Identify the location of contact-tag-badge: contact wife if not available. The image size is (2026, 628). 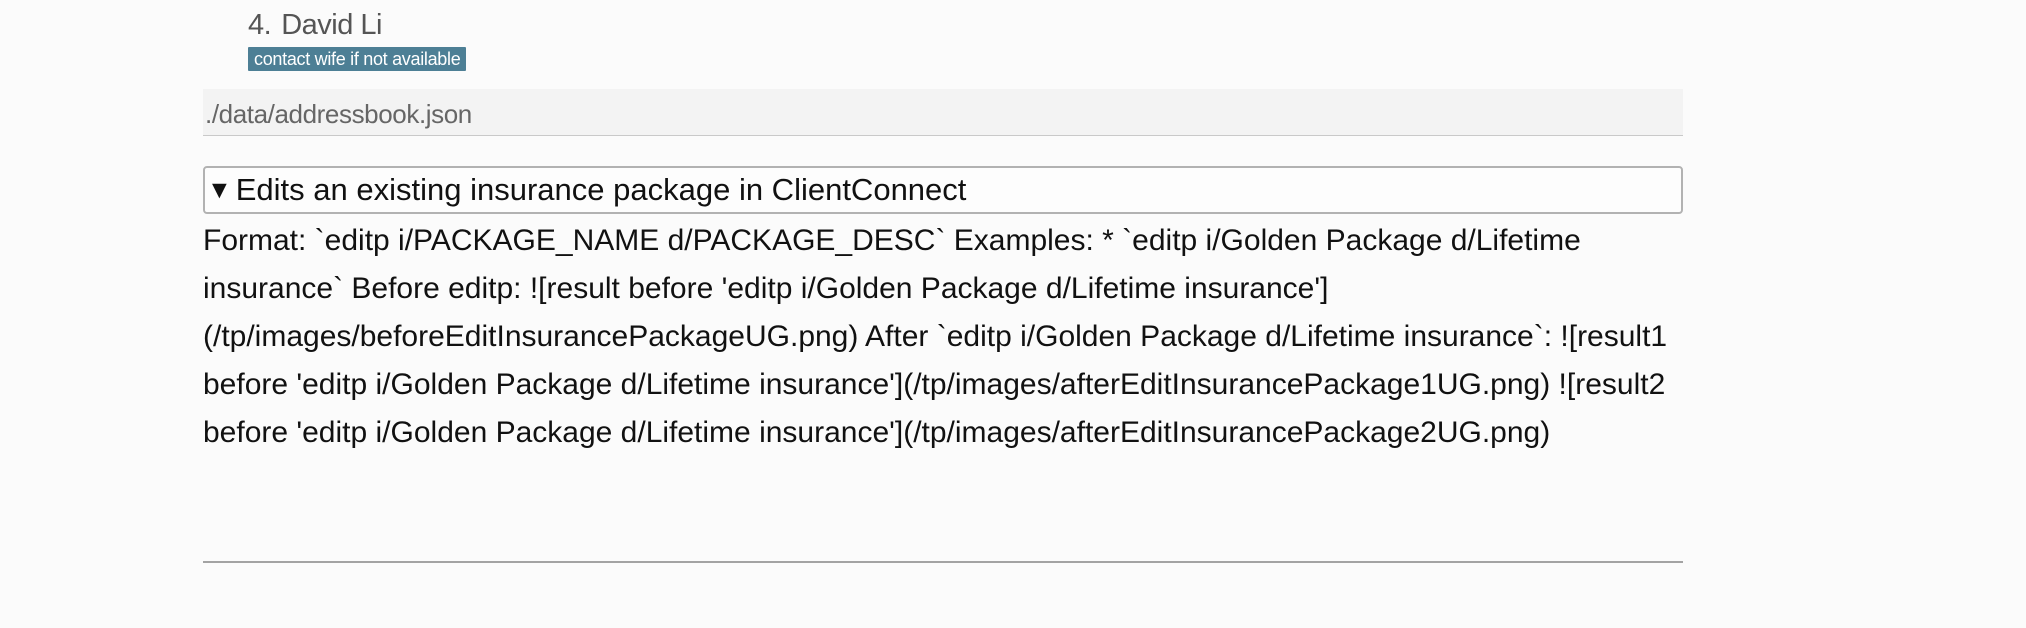
(357, 59).